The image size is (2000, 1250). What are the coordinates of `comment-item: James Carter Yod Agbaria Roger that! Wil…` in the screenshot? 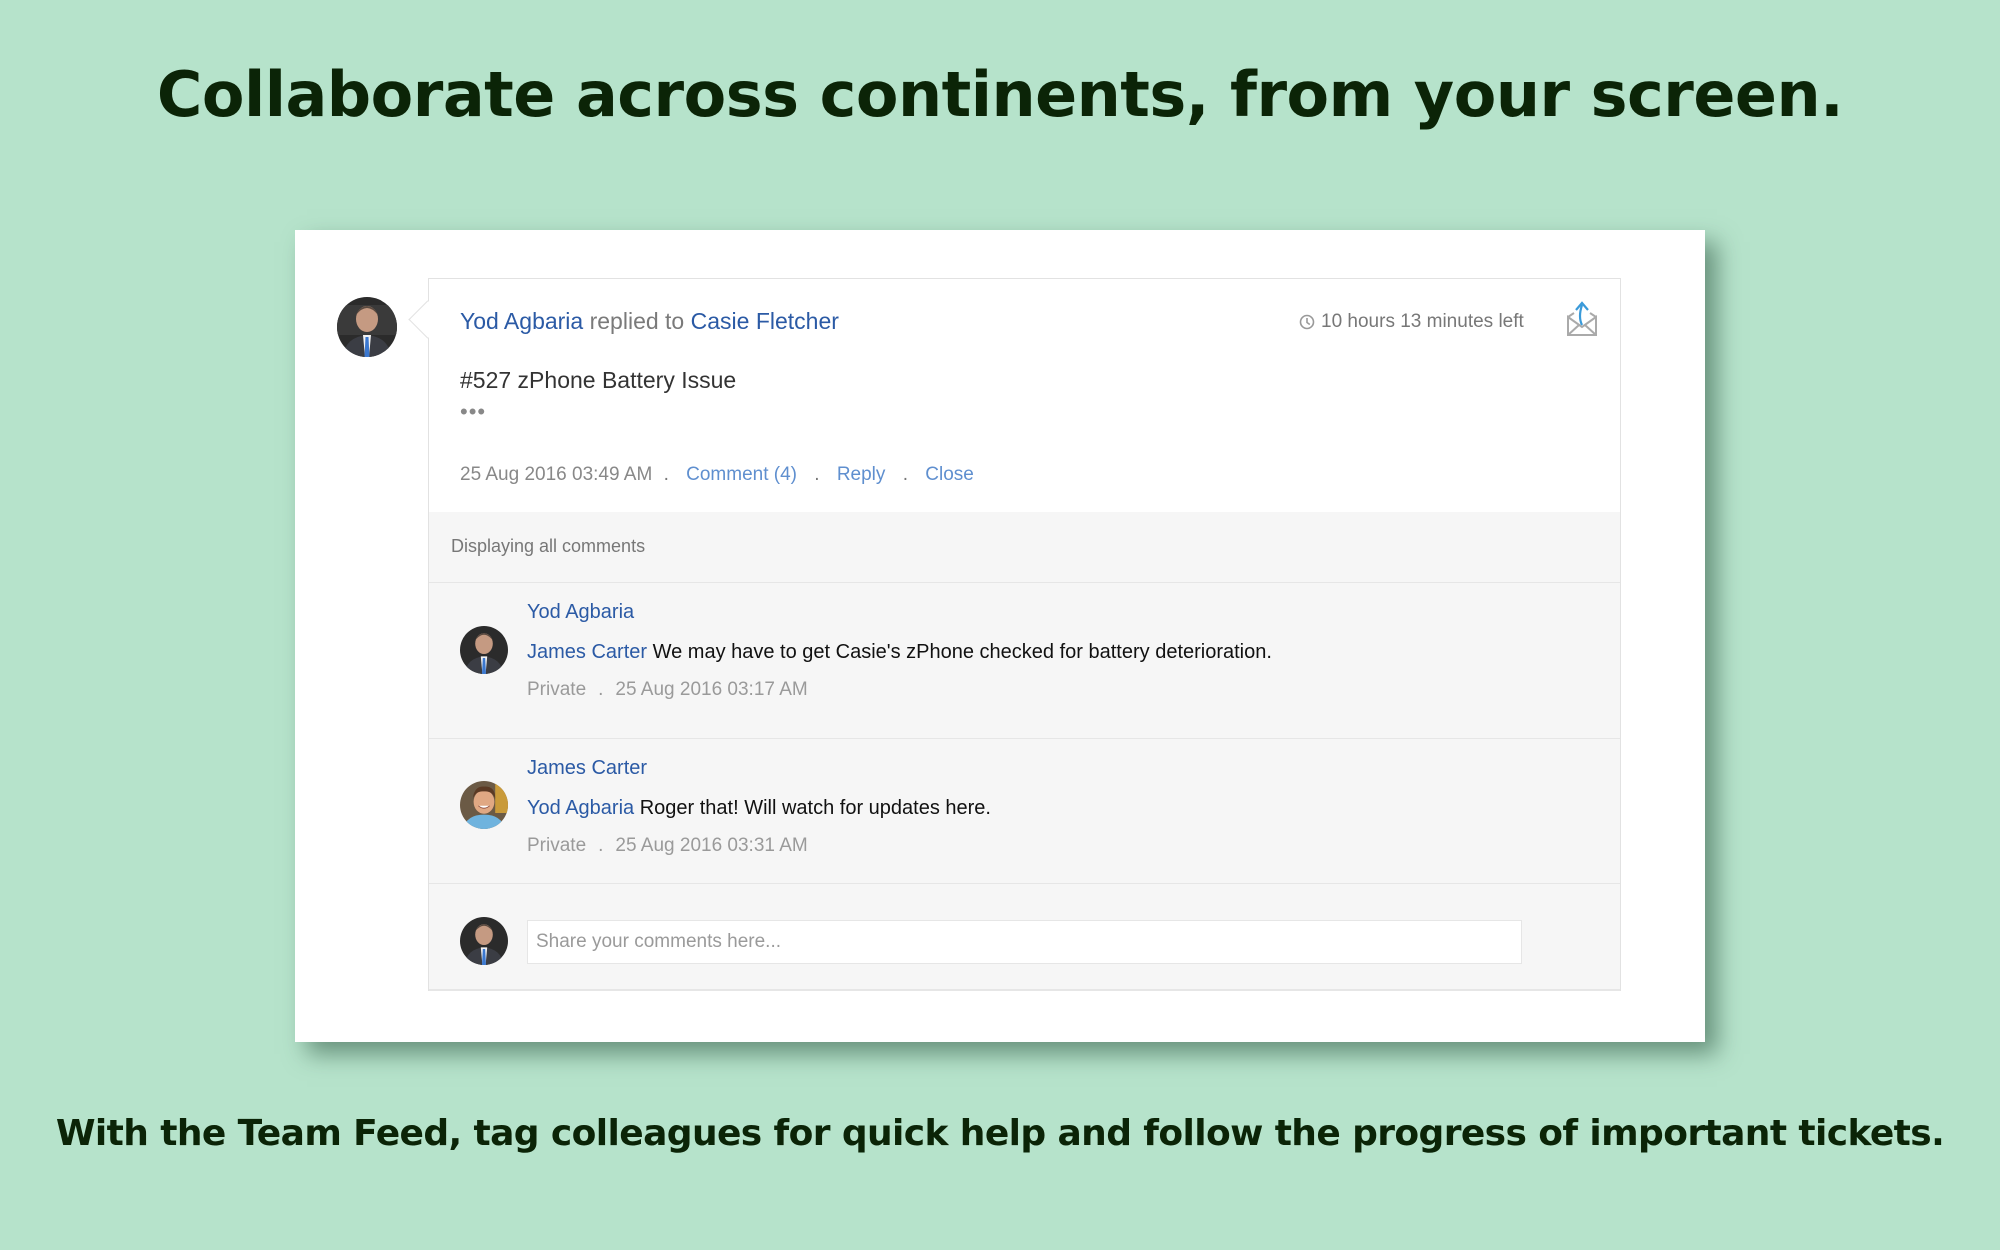 It's located at (1024, 811).